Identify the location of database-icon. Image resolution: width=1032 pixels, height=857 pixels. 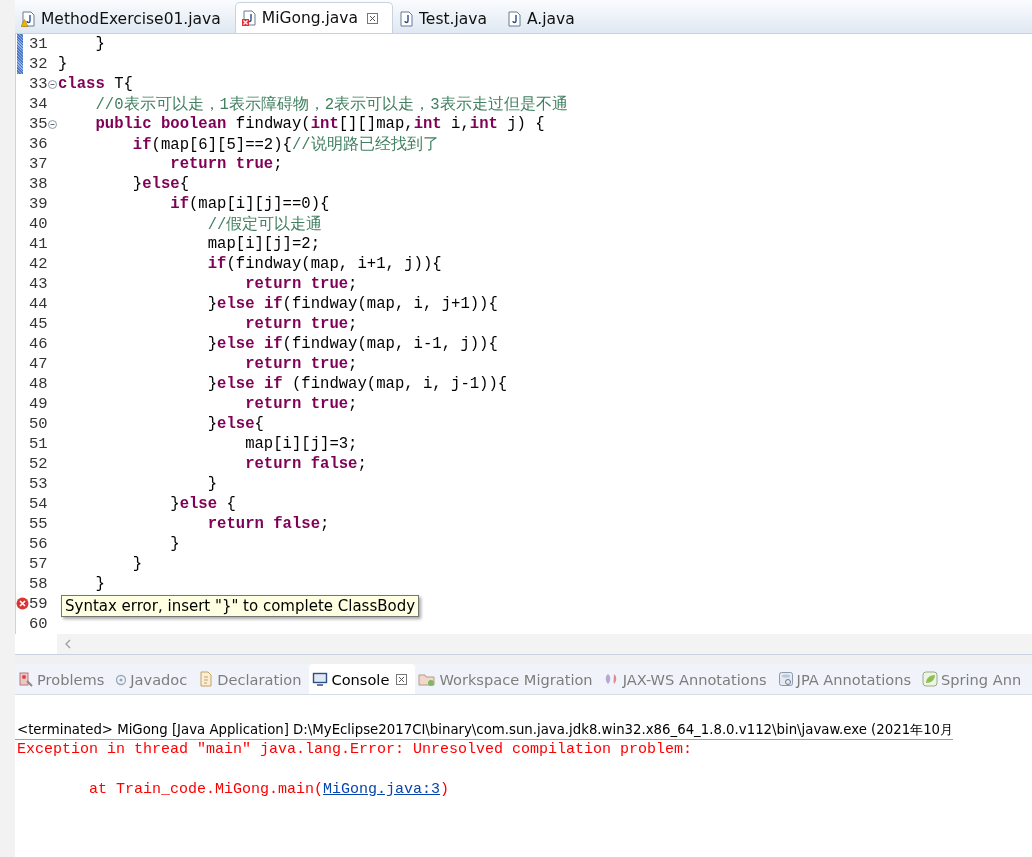
(785, 679).